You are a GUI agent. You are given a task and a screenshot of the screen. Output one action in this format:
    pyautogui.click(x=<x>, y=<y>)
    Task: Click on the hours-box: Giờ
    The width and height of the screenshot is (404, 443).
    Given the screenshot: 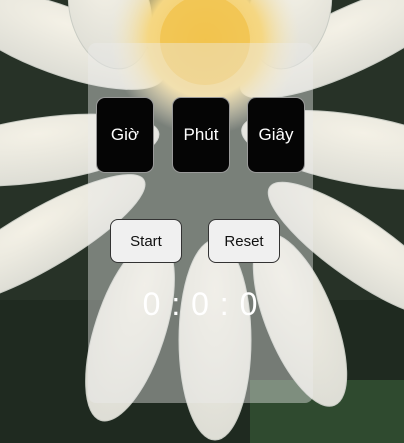 What is the action you would take?
    pyautogui.click(x=125, y=135)
    